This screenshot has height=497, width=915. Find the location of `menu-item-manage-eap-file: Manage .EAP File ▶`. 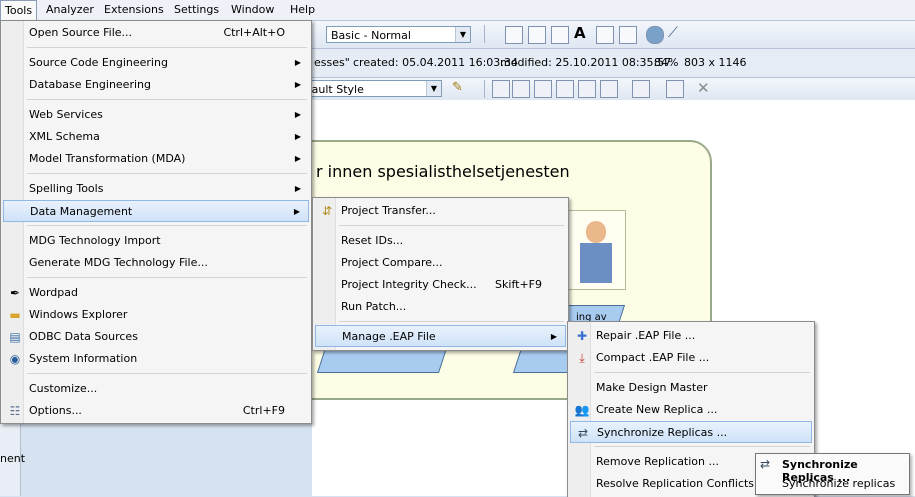

menu-item-manage-eap-file: Manage .EAP File ▶ is located at coordinates (440, 336).